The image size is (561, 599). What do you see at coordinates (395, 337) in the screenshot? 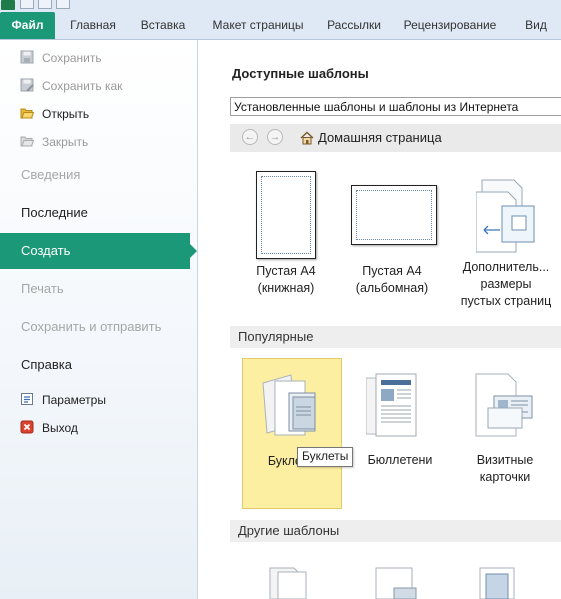
I see `popular-group-header: Популярные` at bounding box center [395, 337].